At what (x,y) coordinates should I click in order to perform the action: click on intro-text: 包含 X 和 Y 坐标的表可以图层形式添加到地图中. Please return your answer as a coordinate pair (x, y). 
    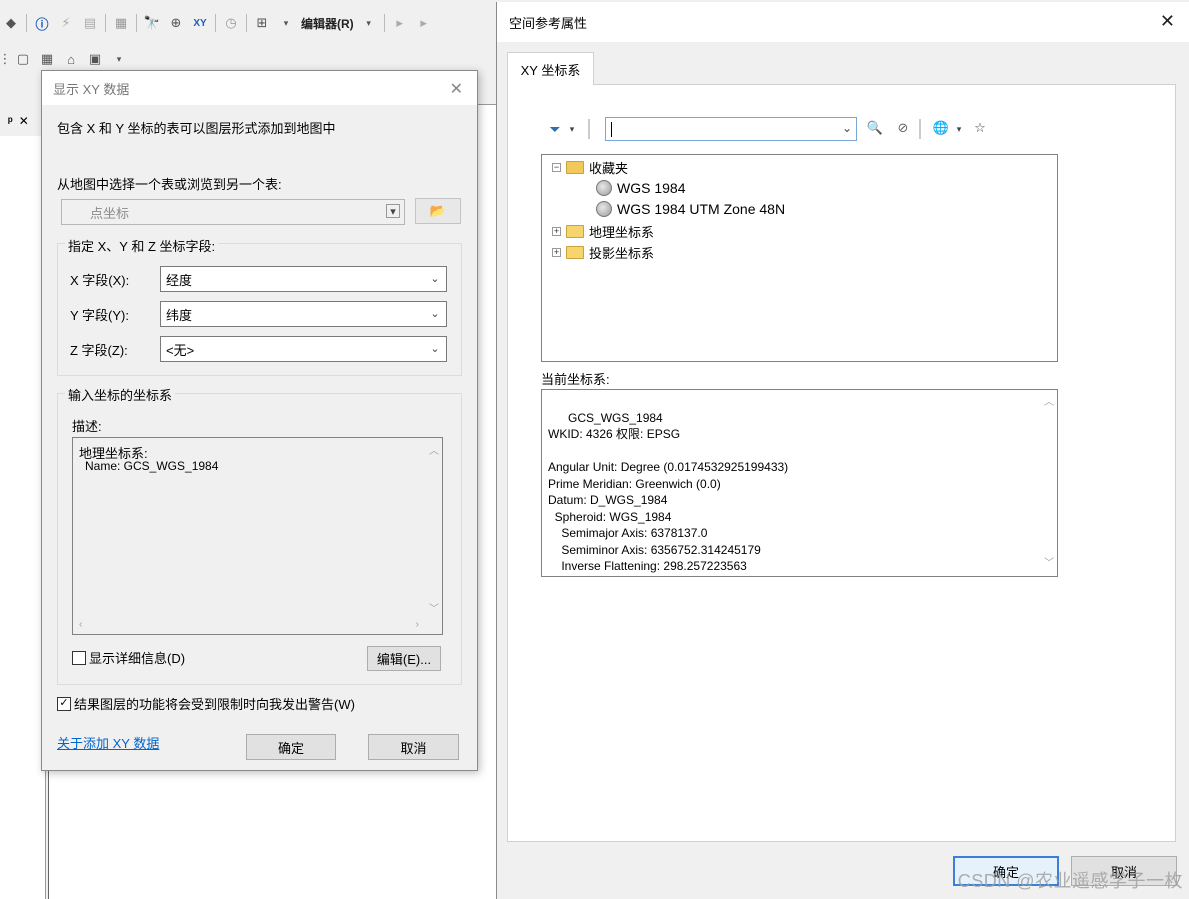
    Looking at the image, I should click on (196, 128).